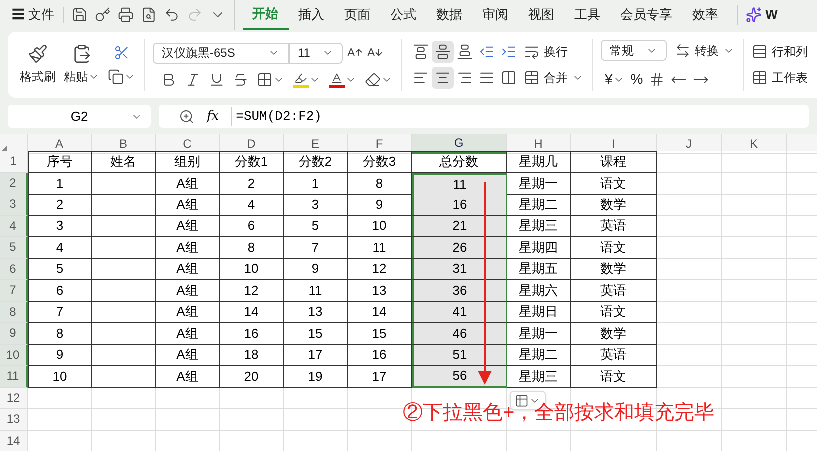 The image size is (817, 451). What do you see at coordinates (541, 15) in the screenshot?
I see `menu-tab: 视图` at bounding box center [541, 15].